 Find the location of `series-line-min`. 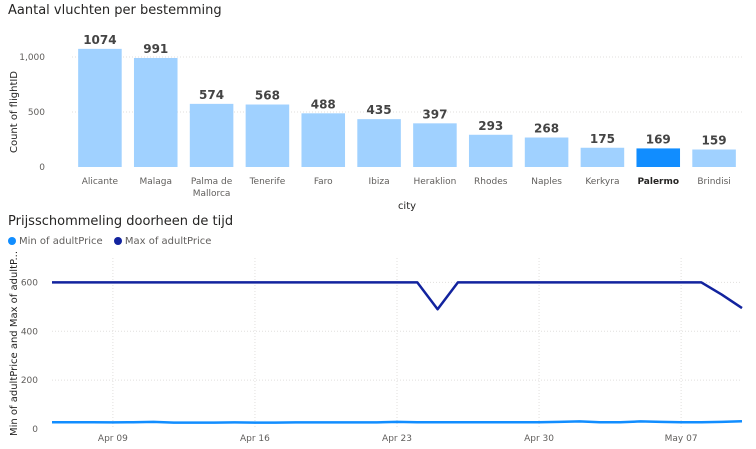

series-line-min is located at coordinates (397, 421).